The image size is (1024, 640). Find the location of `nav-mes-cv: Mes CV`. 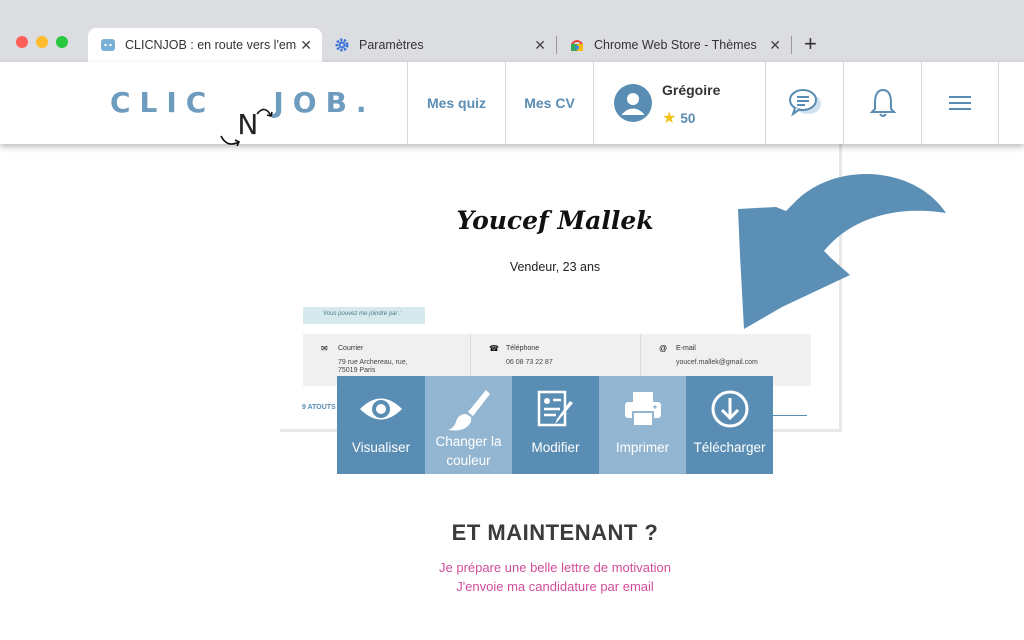

nav-mes-cv: Mes CV is located at coordinates (549, 103).